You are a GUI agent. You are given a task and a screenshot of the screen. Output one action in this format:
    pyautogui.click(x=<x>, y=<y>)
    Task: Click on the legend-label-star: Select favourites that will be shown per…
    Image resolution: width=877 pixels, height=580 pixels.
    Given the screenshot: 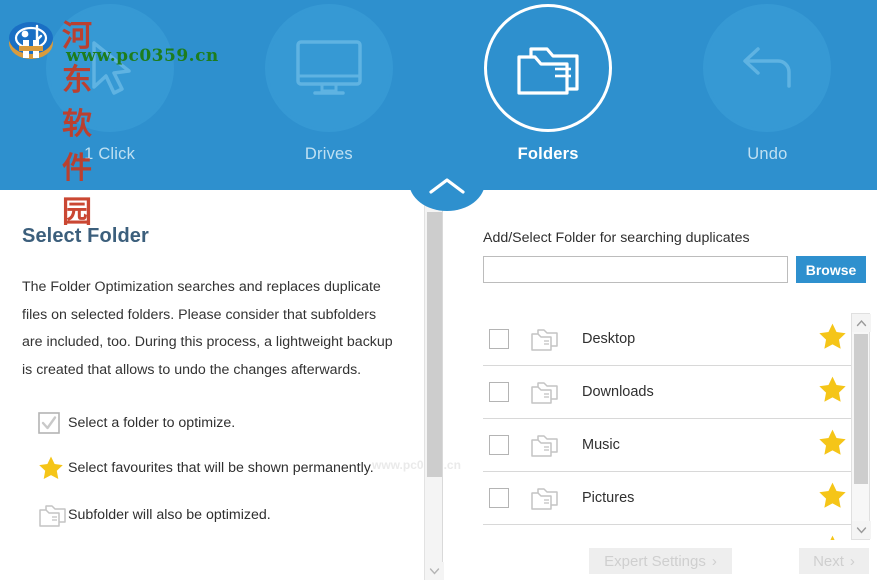 What is the action you would take?
    pyautogui.click(x=221, y=468)
    